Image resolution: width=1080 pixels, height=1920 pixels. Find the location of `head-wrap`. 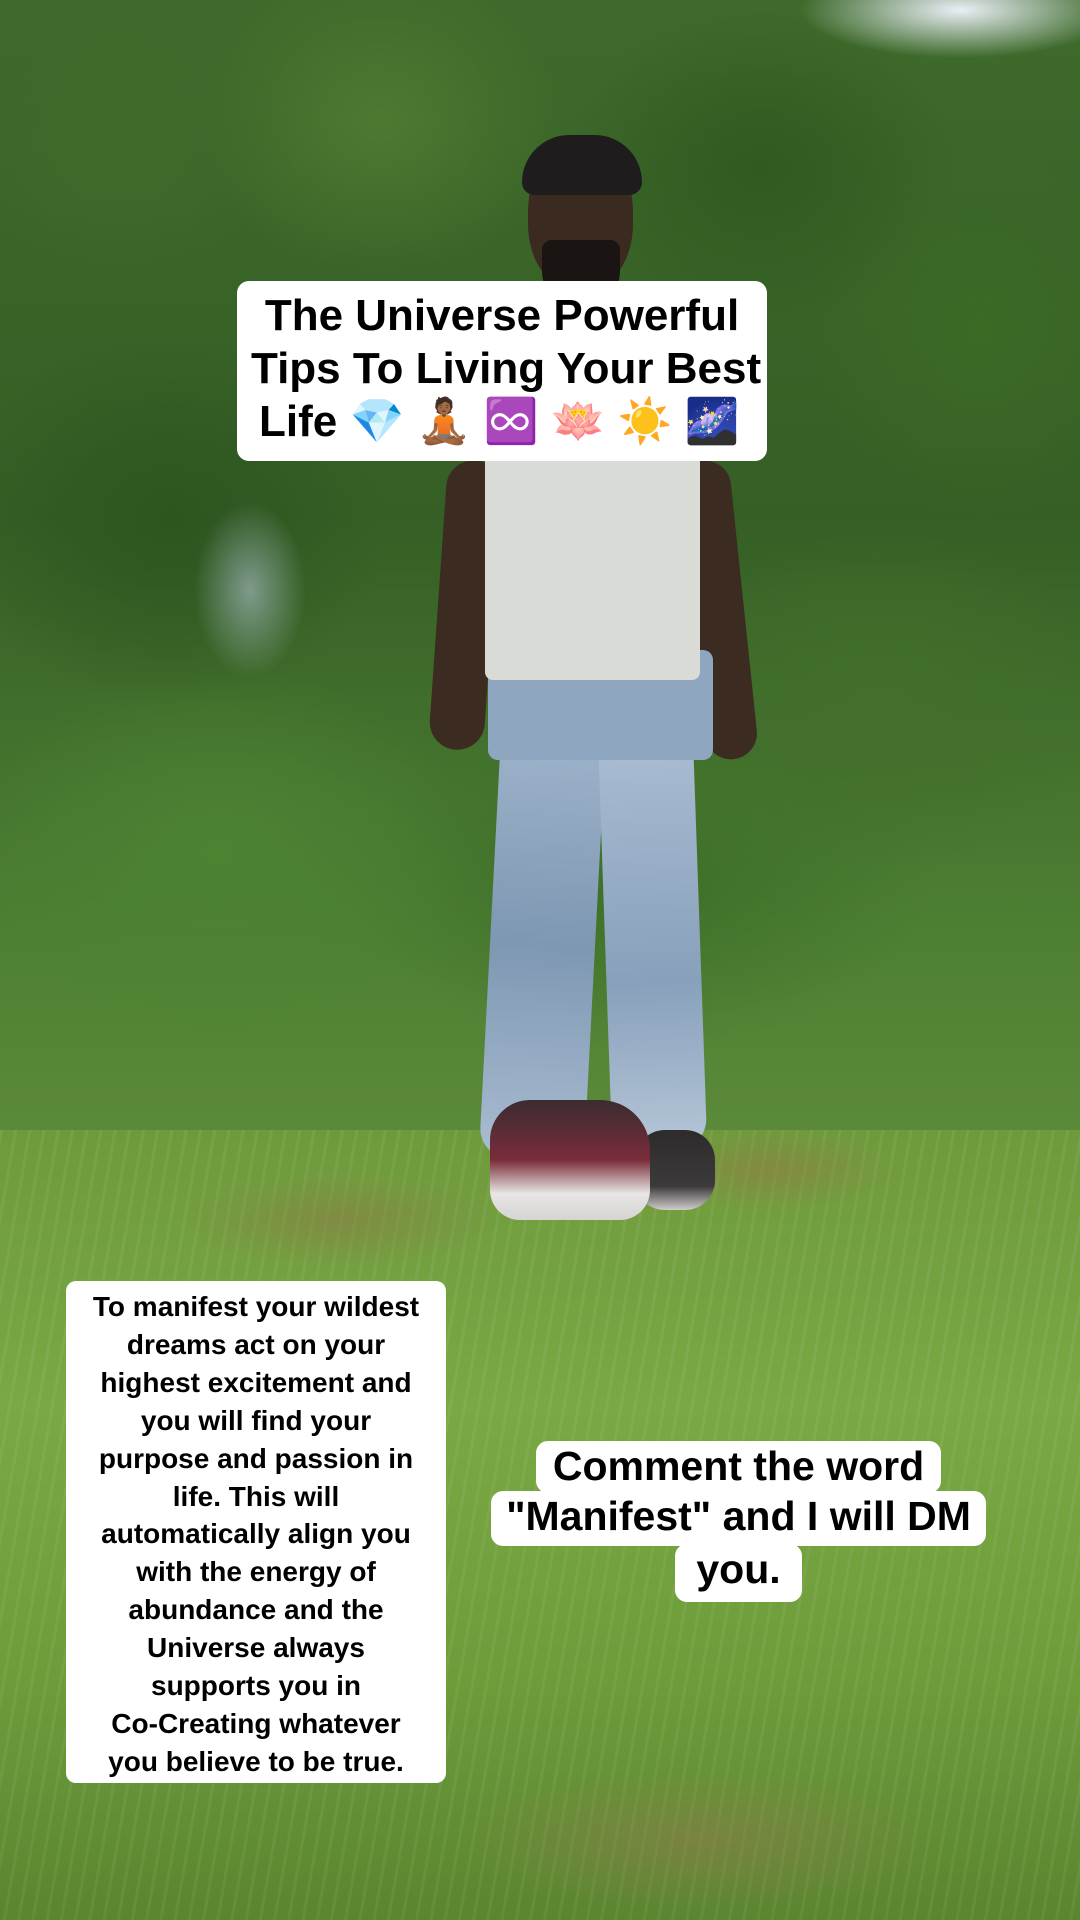

head-wrap is located at coordinates (582, 165).